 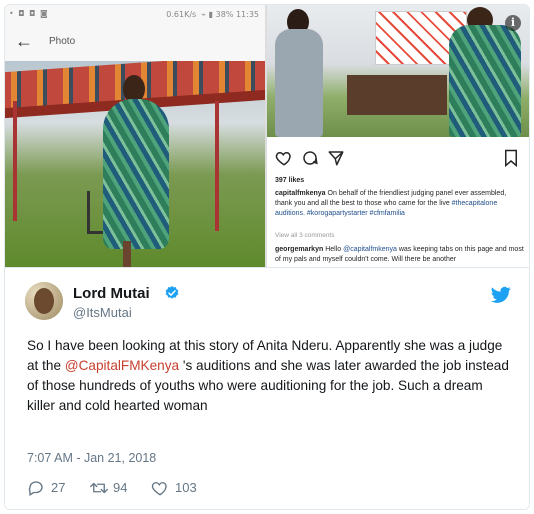 I want to click on comment-mention: @capitalfmkenya, so click(x=370, y=249).